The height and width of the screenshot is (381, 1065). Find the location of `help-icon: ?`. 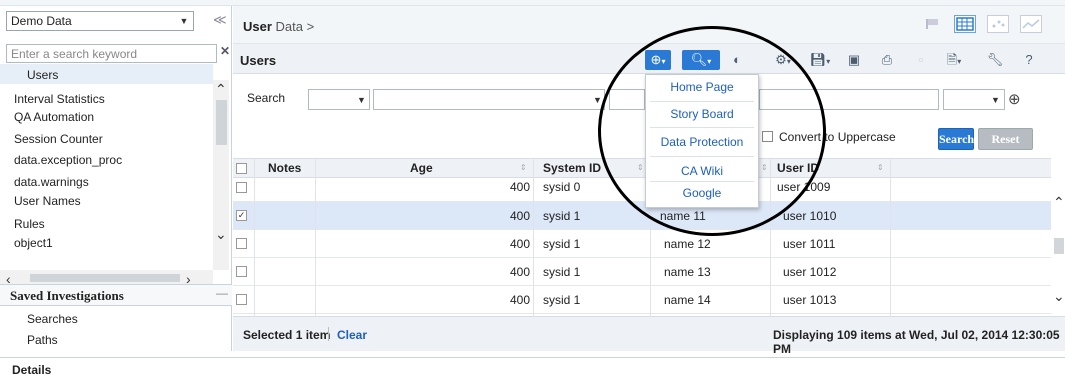

help-icon: ? is located at coordinates (1029, 60).